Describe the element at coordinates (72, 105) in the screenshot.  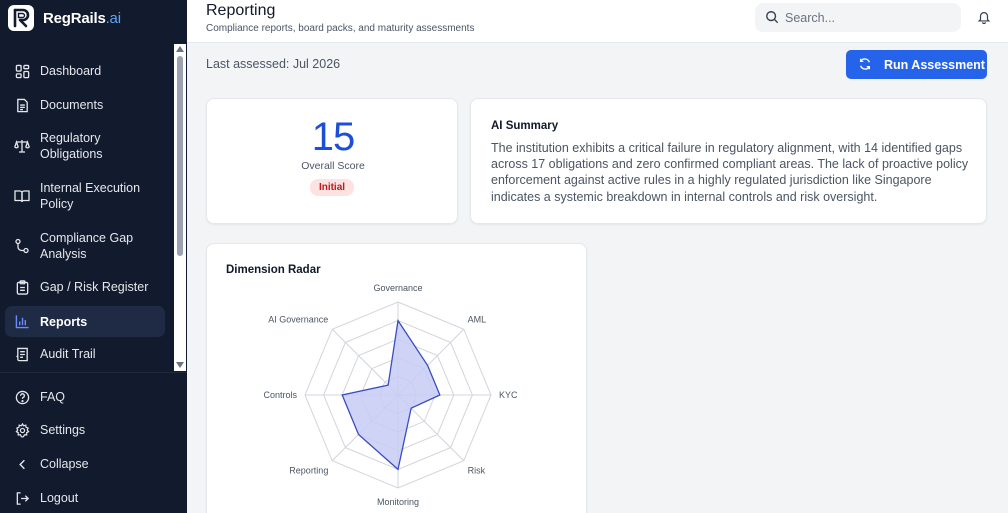
I see `sidebar-item-label: Documents` at that location.